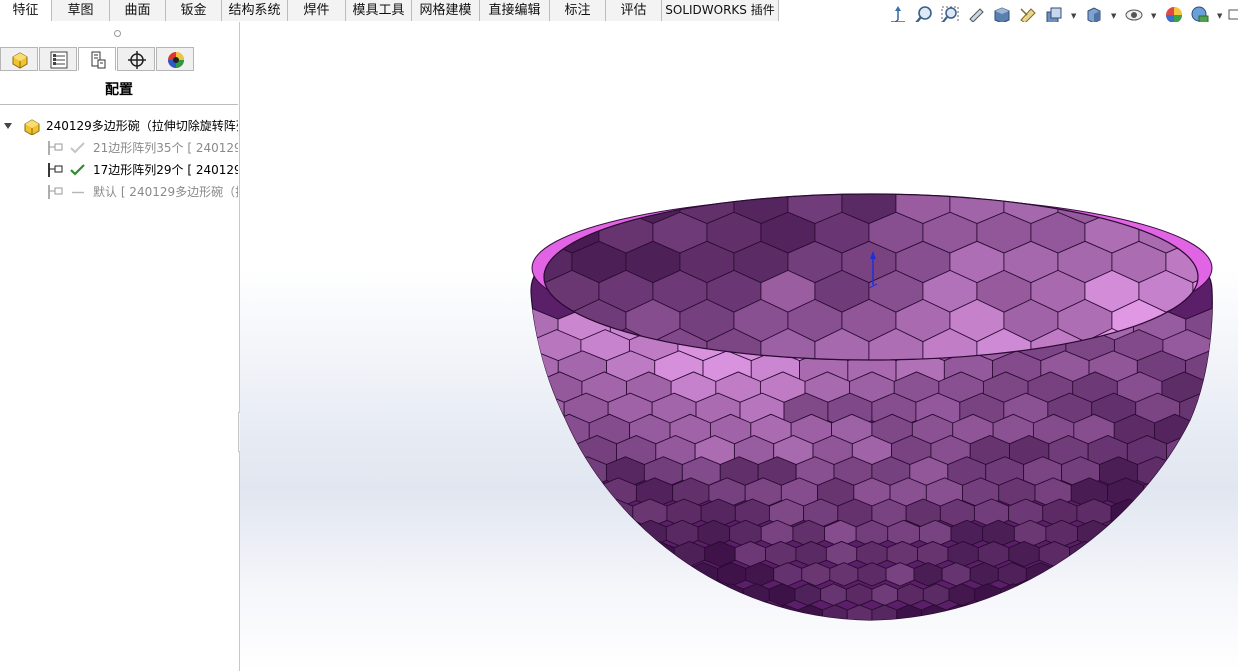  Describe the element at coordinates (1220, 16) in the screenshot. I see `apply-scene-dropdown-icon: ▼` at that location.